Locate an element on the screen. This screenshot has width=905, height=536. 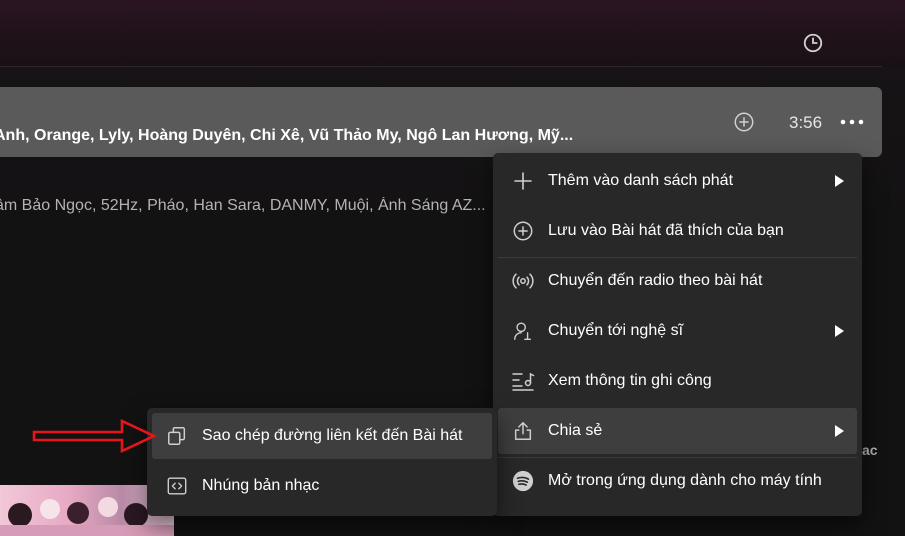
more-dots-icon is located at coordinates (852, 122).